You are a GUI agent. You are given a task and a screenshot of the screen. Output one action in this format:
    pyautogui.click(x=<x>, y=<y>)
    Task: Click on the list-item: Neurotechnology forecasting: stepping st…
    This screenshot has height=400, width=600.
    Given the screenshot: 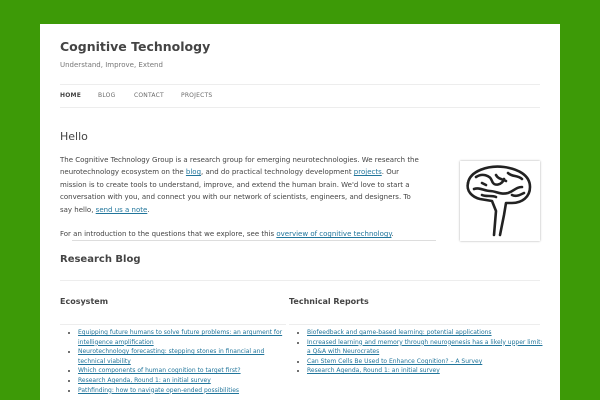 What is the action you would take?
    pyautogui.click(x=185, y=356)
    